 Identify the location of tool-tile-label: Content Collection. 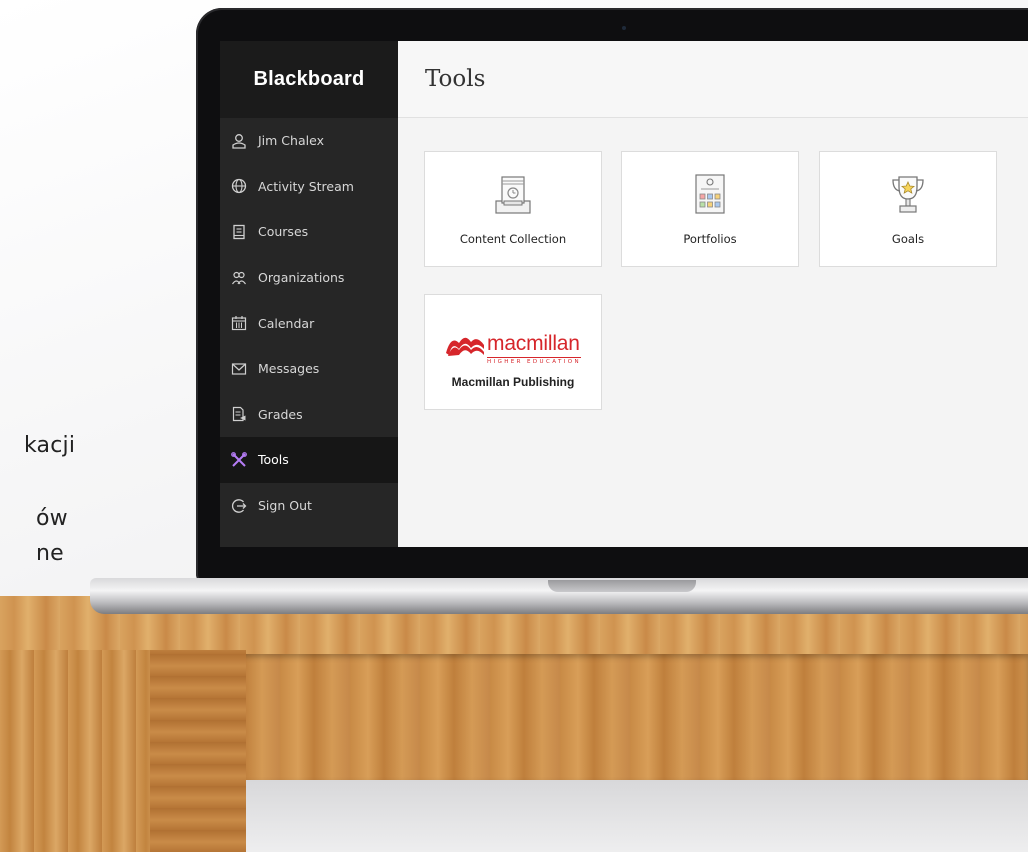
(513, 239).